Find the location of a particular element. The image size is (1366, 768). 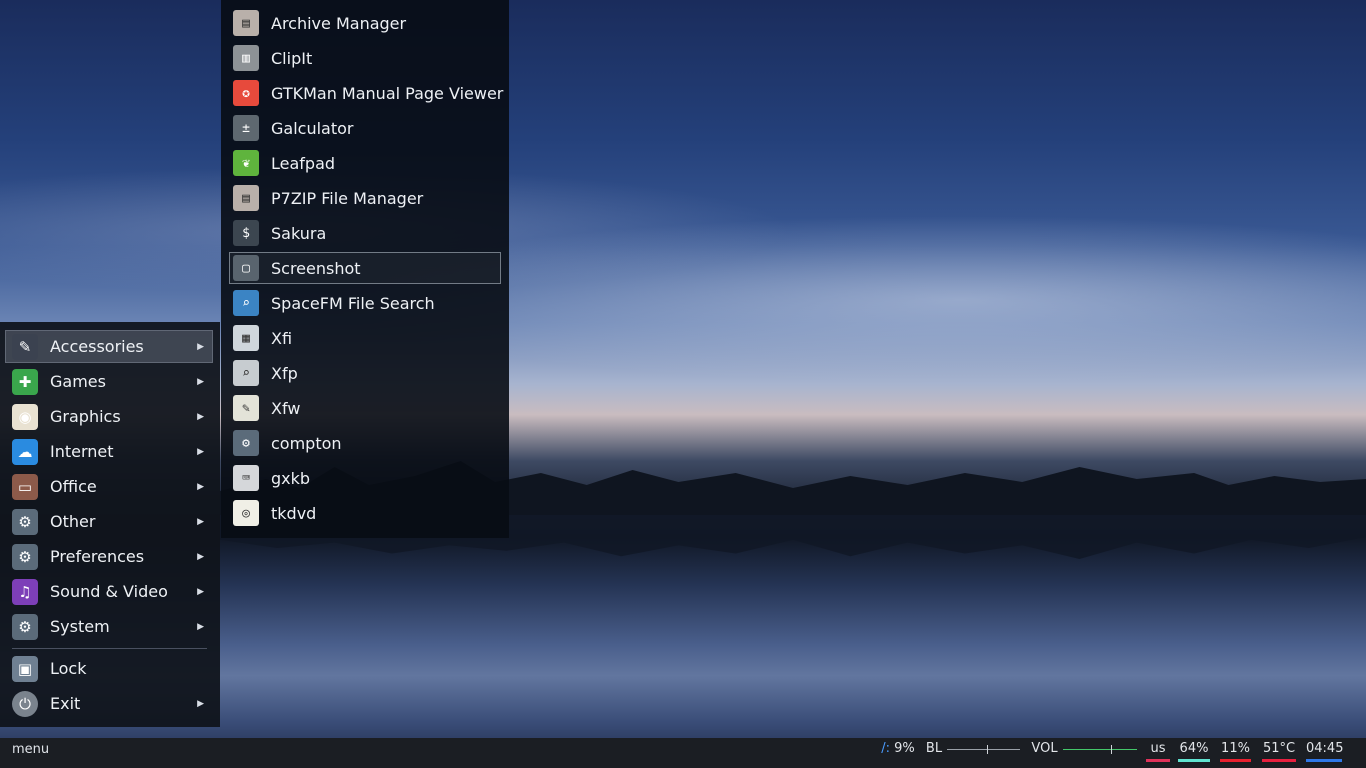

submenu-item-leafpad: ❦ Leafpad is located at coordinates (365, 163).